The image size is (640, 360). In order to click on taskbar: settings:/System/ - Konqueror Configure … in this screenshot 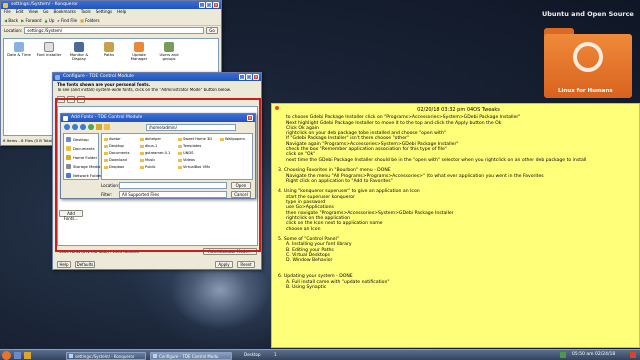, I will do `click(320, 354)`.